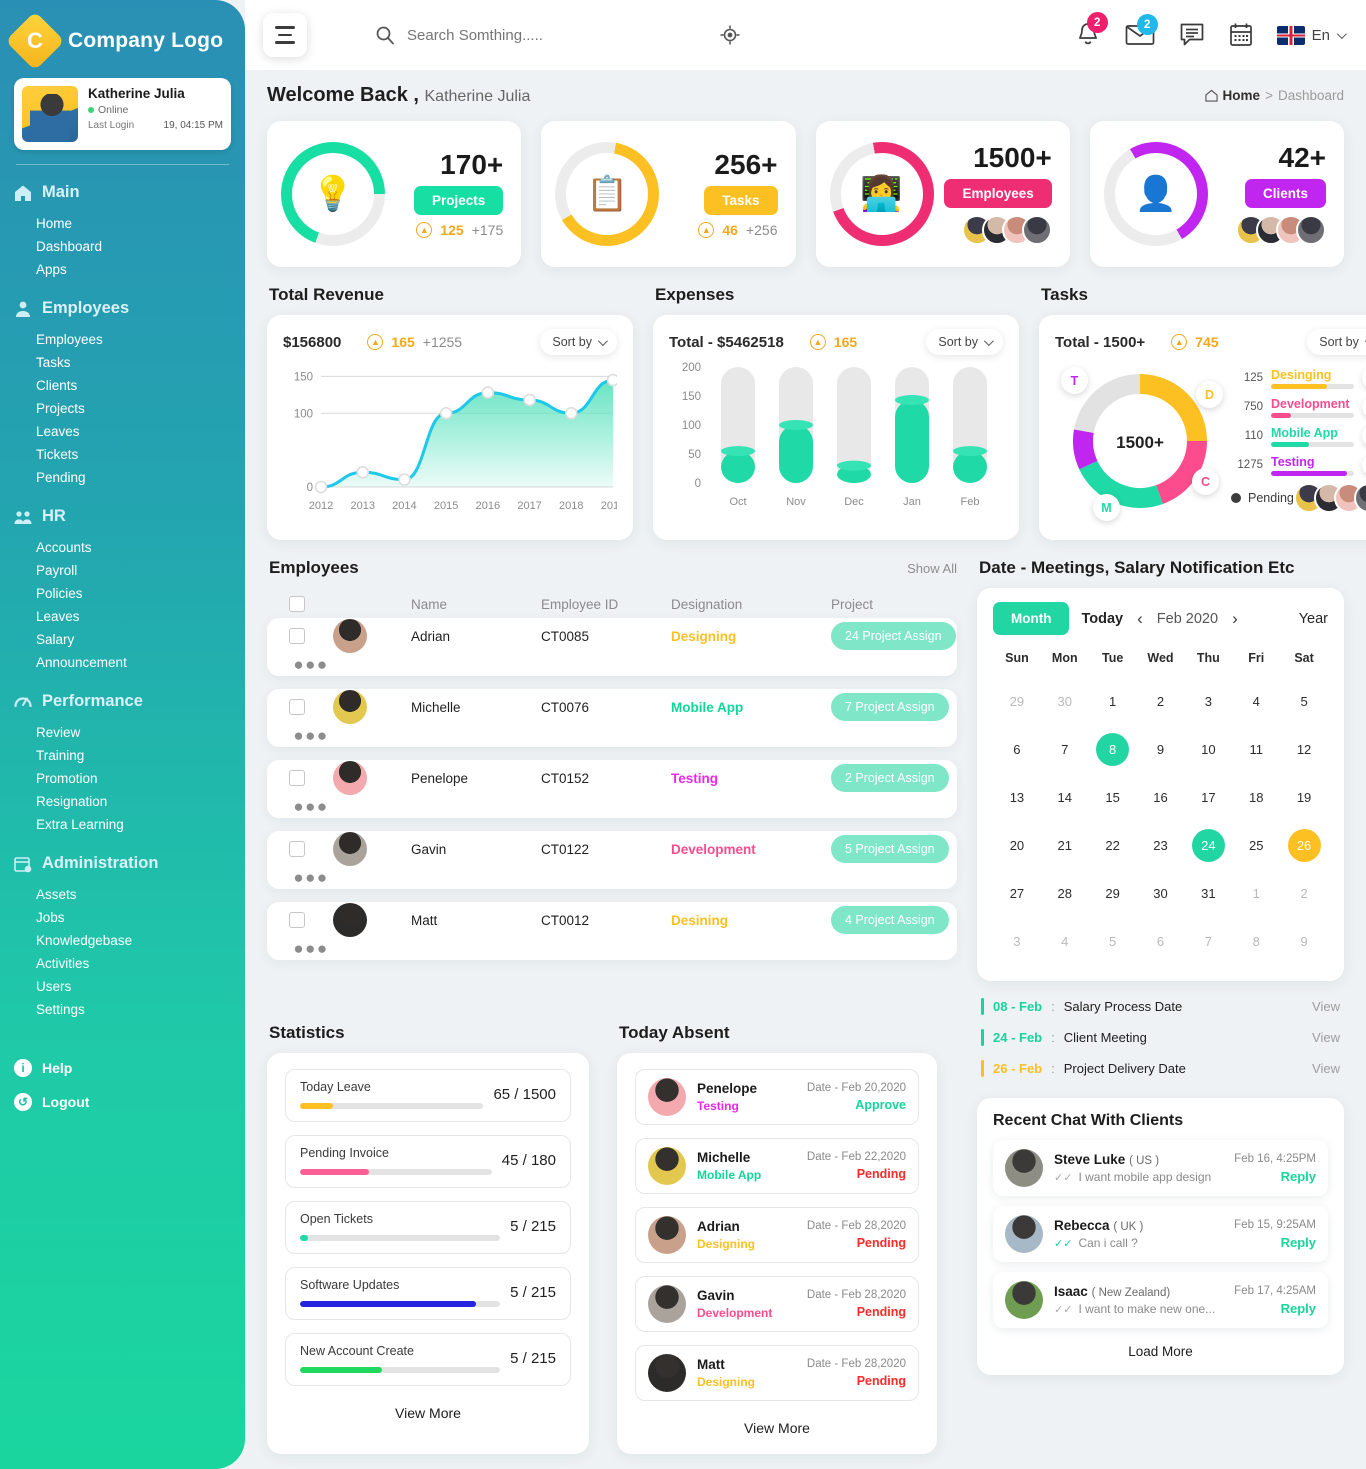 This screenshot has height=1469, width=1366. Describe the element at coordinates (1336, 342) in the screenshot. I see `tasks-sort-by-button: Sort by` at that location.